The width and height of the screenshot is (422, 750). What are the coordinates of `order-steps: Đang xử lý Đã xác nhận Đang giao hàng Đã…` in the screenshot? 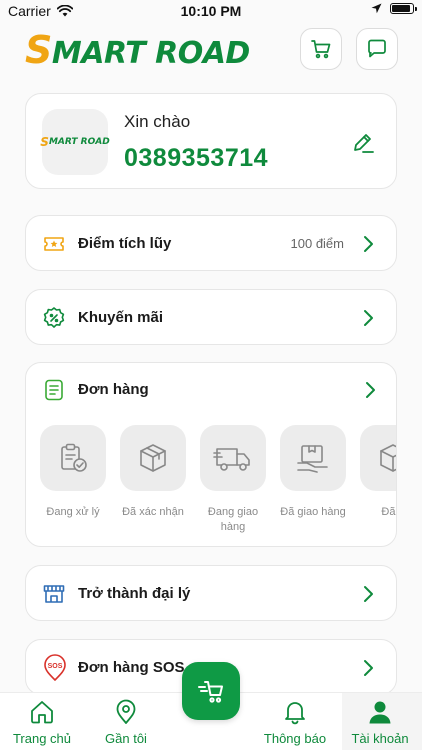 It's located at (218, 480).